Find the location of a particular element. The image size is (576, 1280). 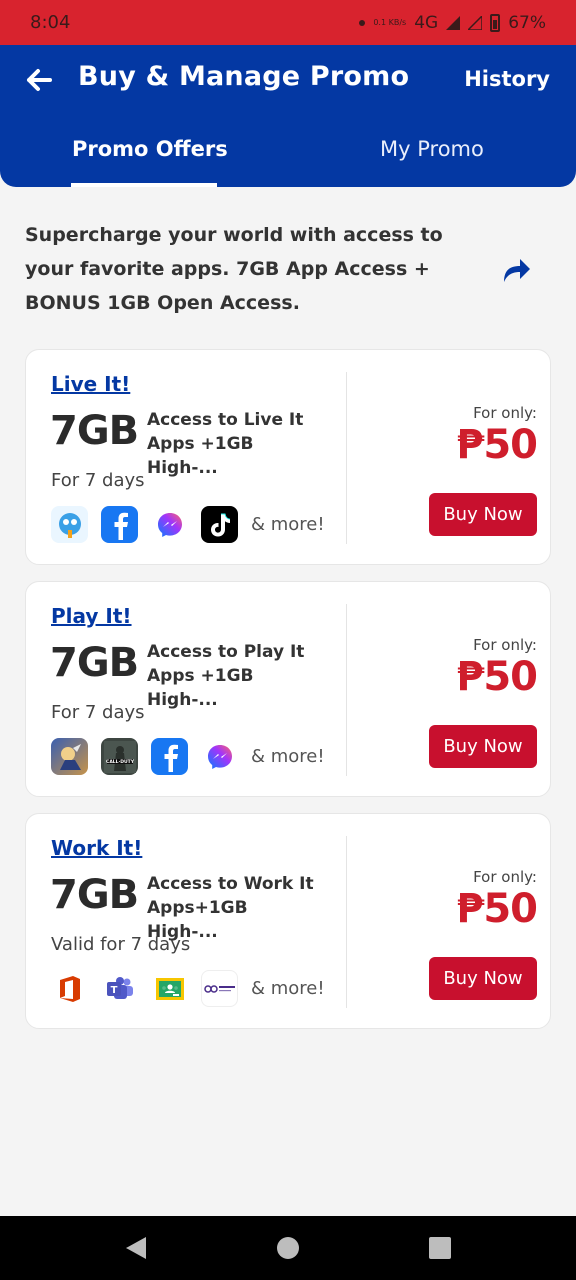

offer-apps: T & more! is located at coordinates (188, 988).